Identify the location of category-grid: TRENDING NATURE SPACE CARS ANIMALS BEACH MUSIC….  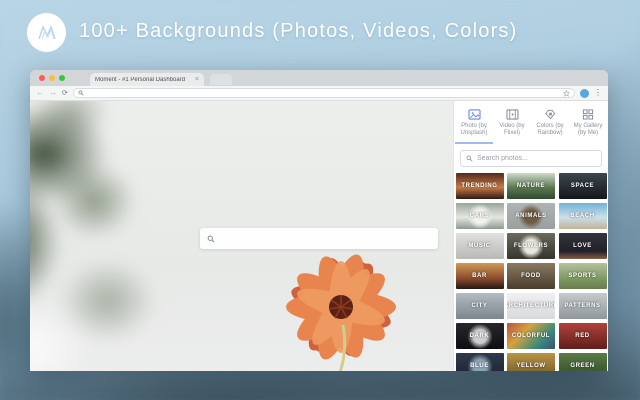
(531, 272).